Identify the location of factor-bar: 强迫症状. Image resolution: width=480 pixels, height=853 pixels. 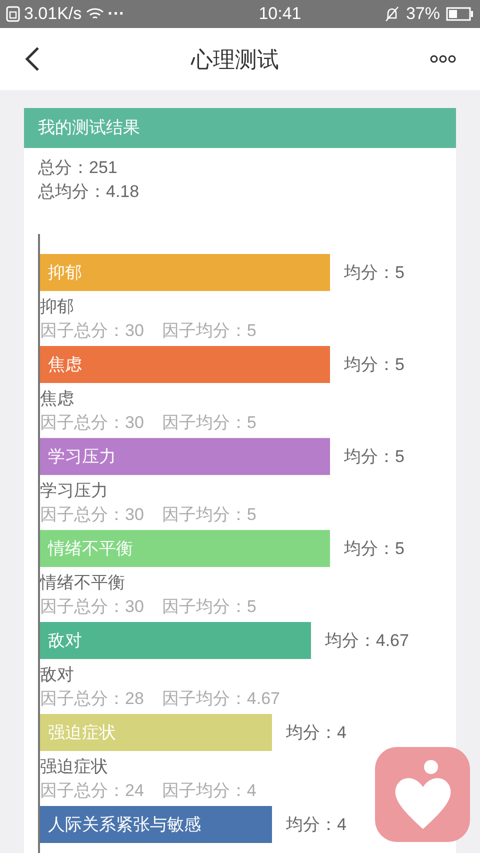
(156, 732).